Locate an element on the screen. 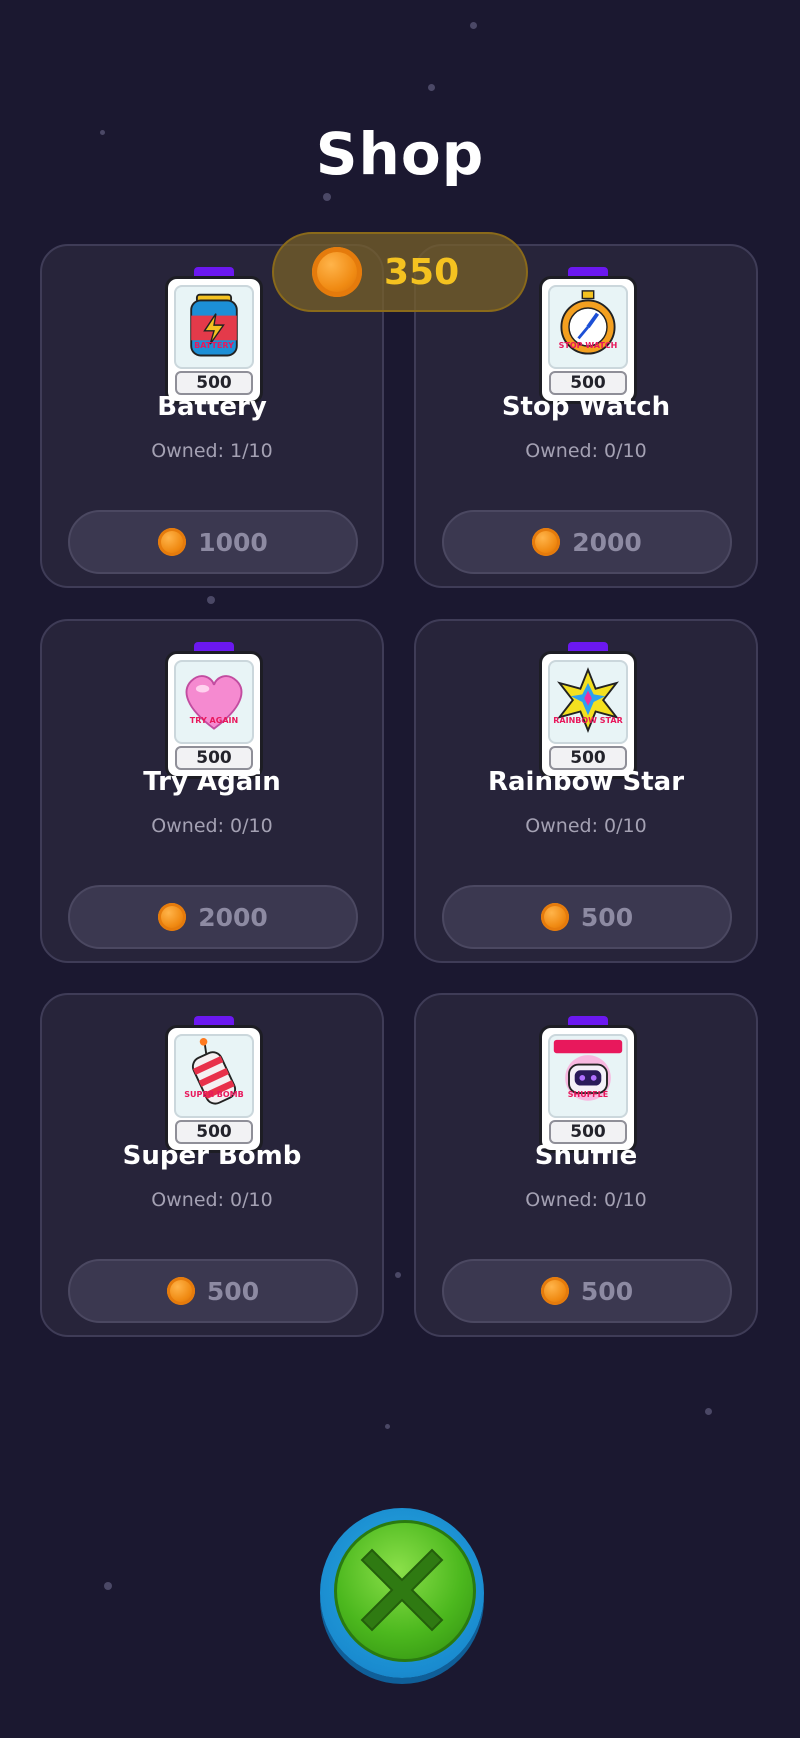  item-card-frame: TRY AGAIN 500 is located at coordinates (214, 710).